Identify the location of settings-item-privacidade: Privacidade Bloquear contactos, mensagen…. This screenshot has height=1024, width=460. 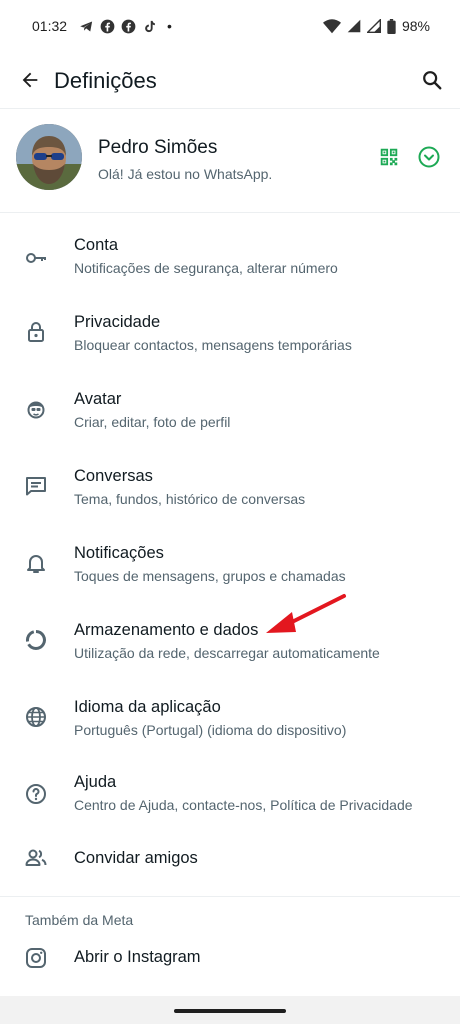
(230, 335).